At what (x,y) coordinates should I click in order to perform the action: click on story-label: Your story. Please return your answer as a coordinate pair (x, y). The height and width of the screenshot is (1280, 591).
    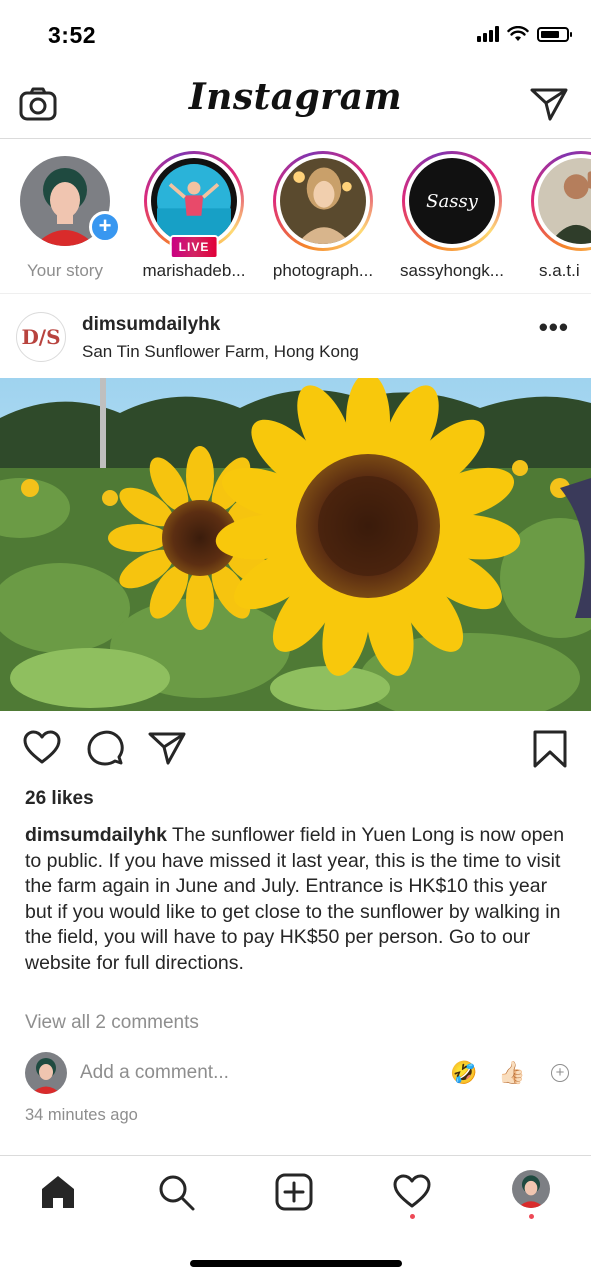
    Looking at the image, I should click on (65, 270).